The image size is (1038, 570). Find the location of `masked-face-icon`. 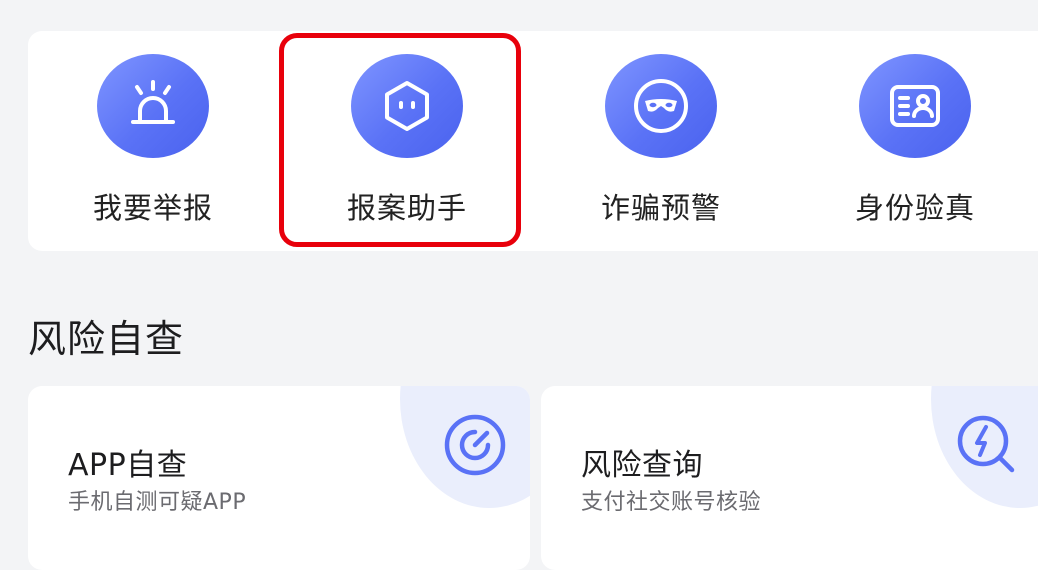

masked-face-icon is located at coordinates (661, 106).